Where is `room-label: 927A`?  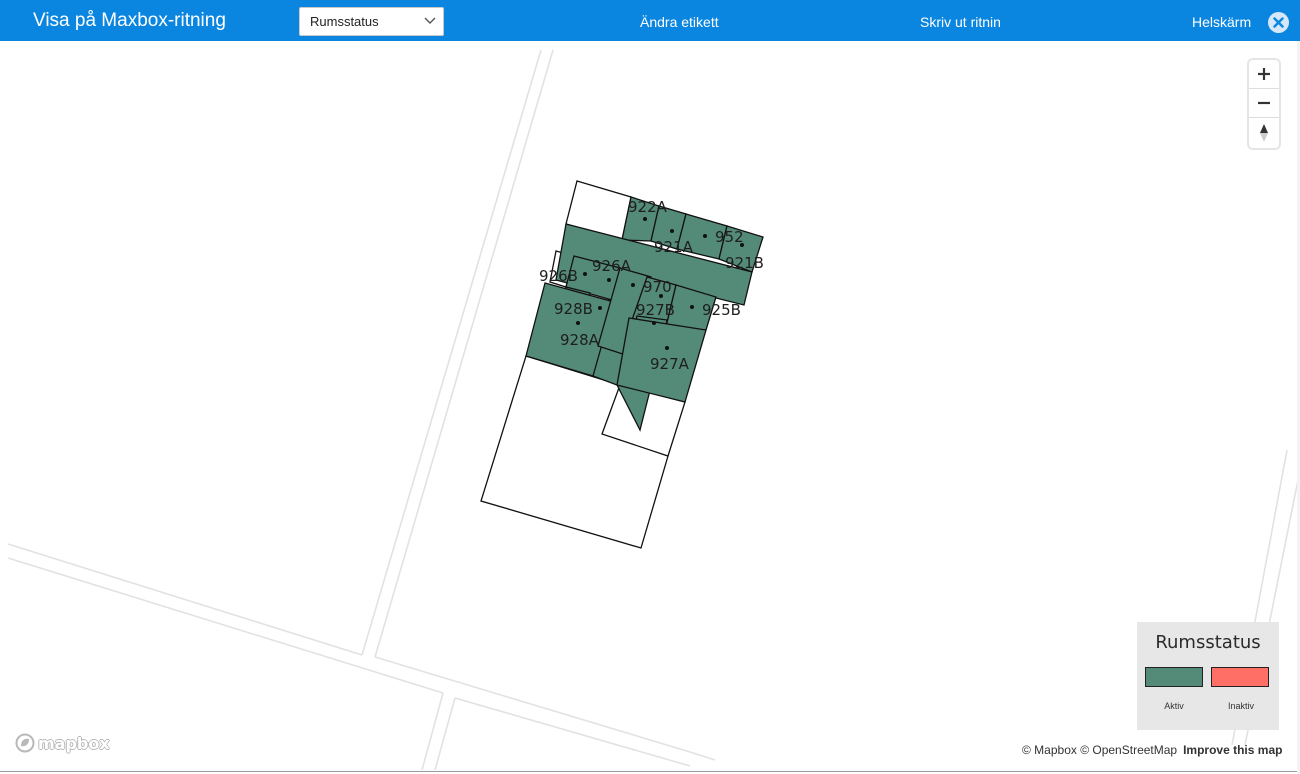
room-label: 927A is located at coordinates (670, 364).